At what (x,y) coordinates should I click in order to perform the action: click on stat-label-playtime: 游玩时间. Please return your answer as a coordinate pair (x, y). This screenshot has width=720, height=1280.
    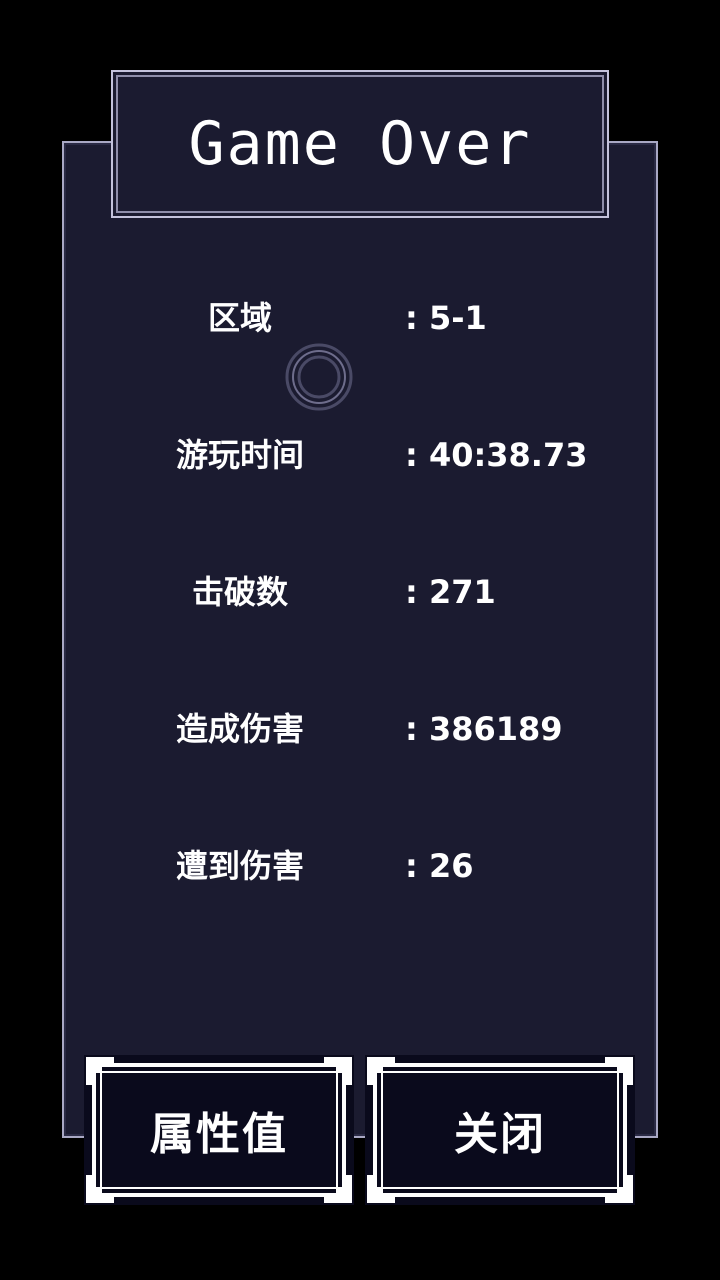
    Looking at the image, I should click on (239, 455).